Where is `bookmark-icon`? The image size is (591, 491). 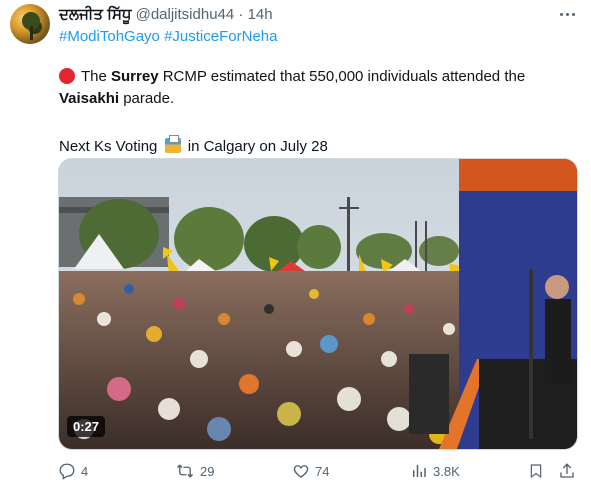
bookmark-icon is located at coordinates (536, 471).